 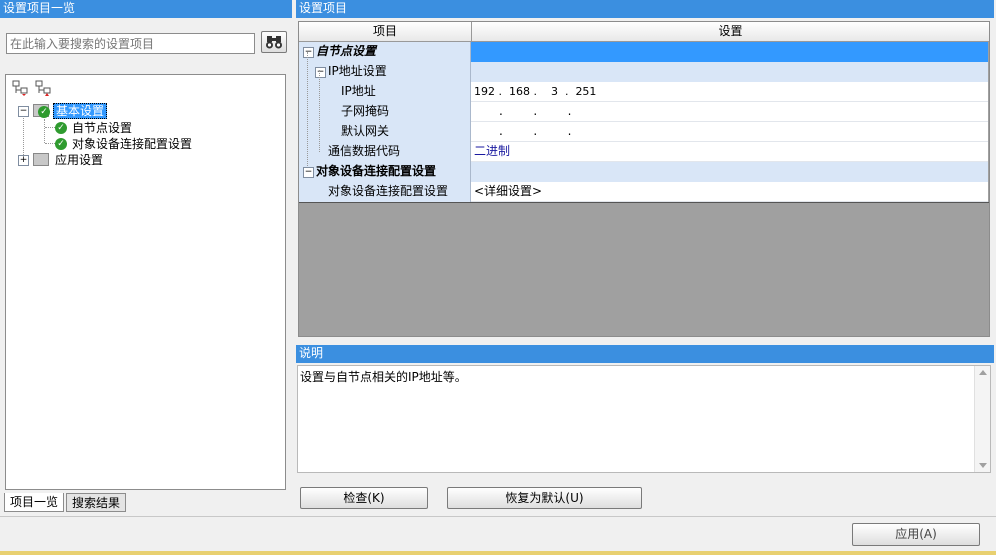 What do you see at coordinates (358, 91) in the screenshot?
I see `row-label: IP地址` at bounding box center [358, 91].